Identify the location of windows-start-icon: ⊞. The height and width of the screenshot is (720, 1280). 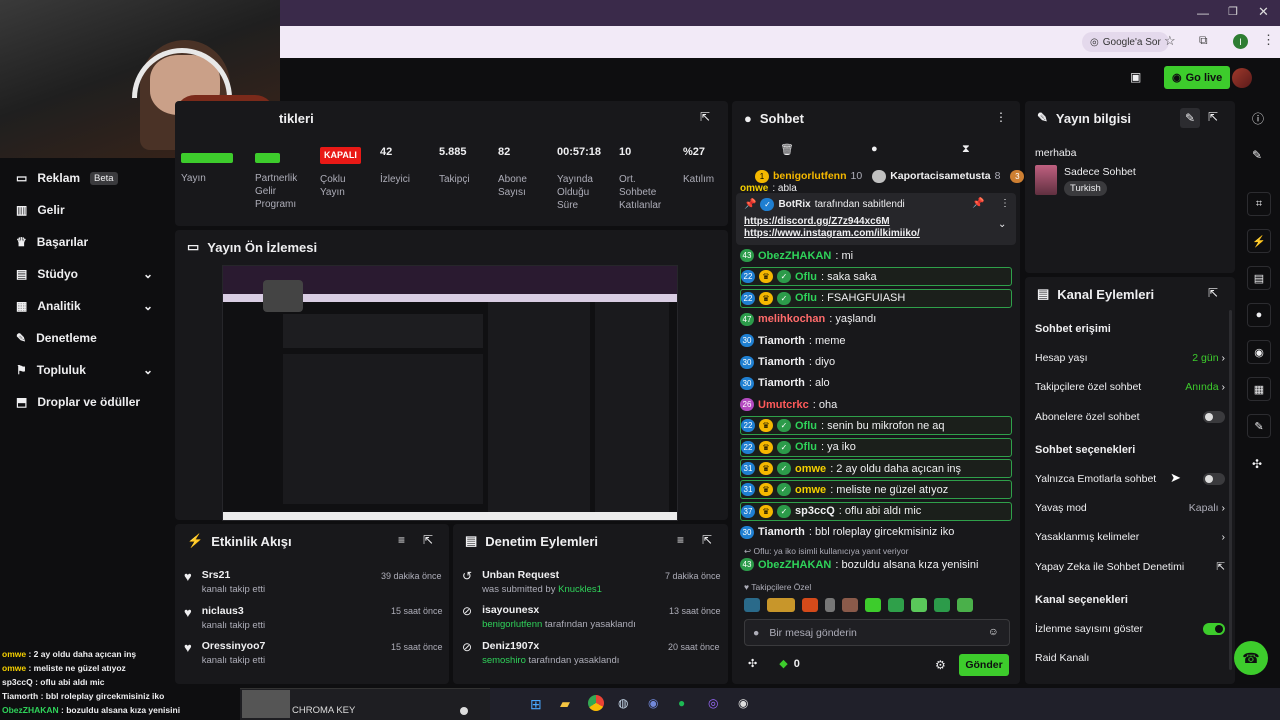
(536, 704).